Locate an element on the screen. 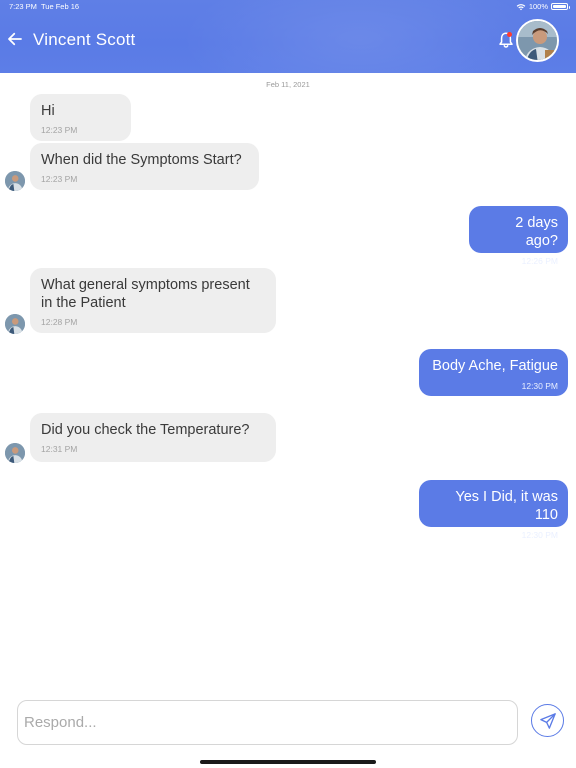 The image size is (576, 768). send-icon is located at coordinates (547, 720).